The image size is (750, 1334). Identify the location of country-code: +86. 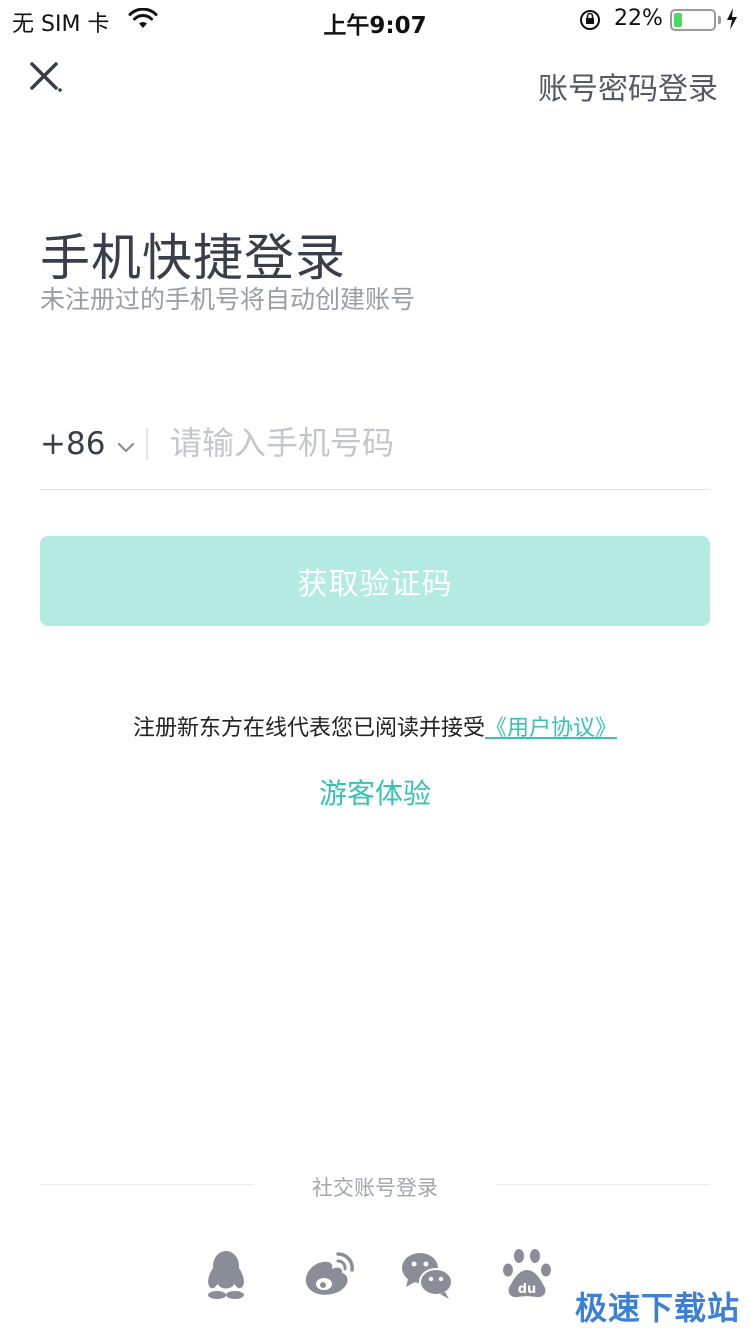
(73, 444).